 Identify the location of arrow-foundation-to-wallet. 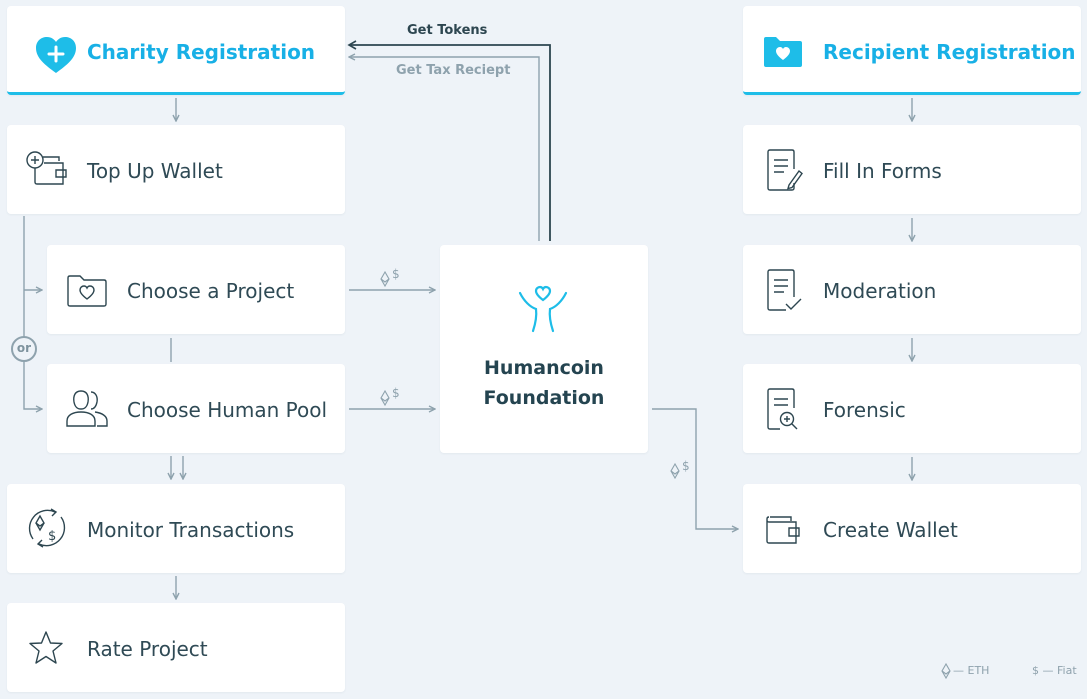
(695, 468).